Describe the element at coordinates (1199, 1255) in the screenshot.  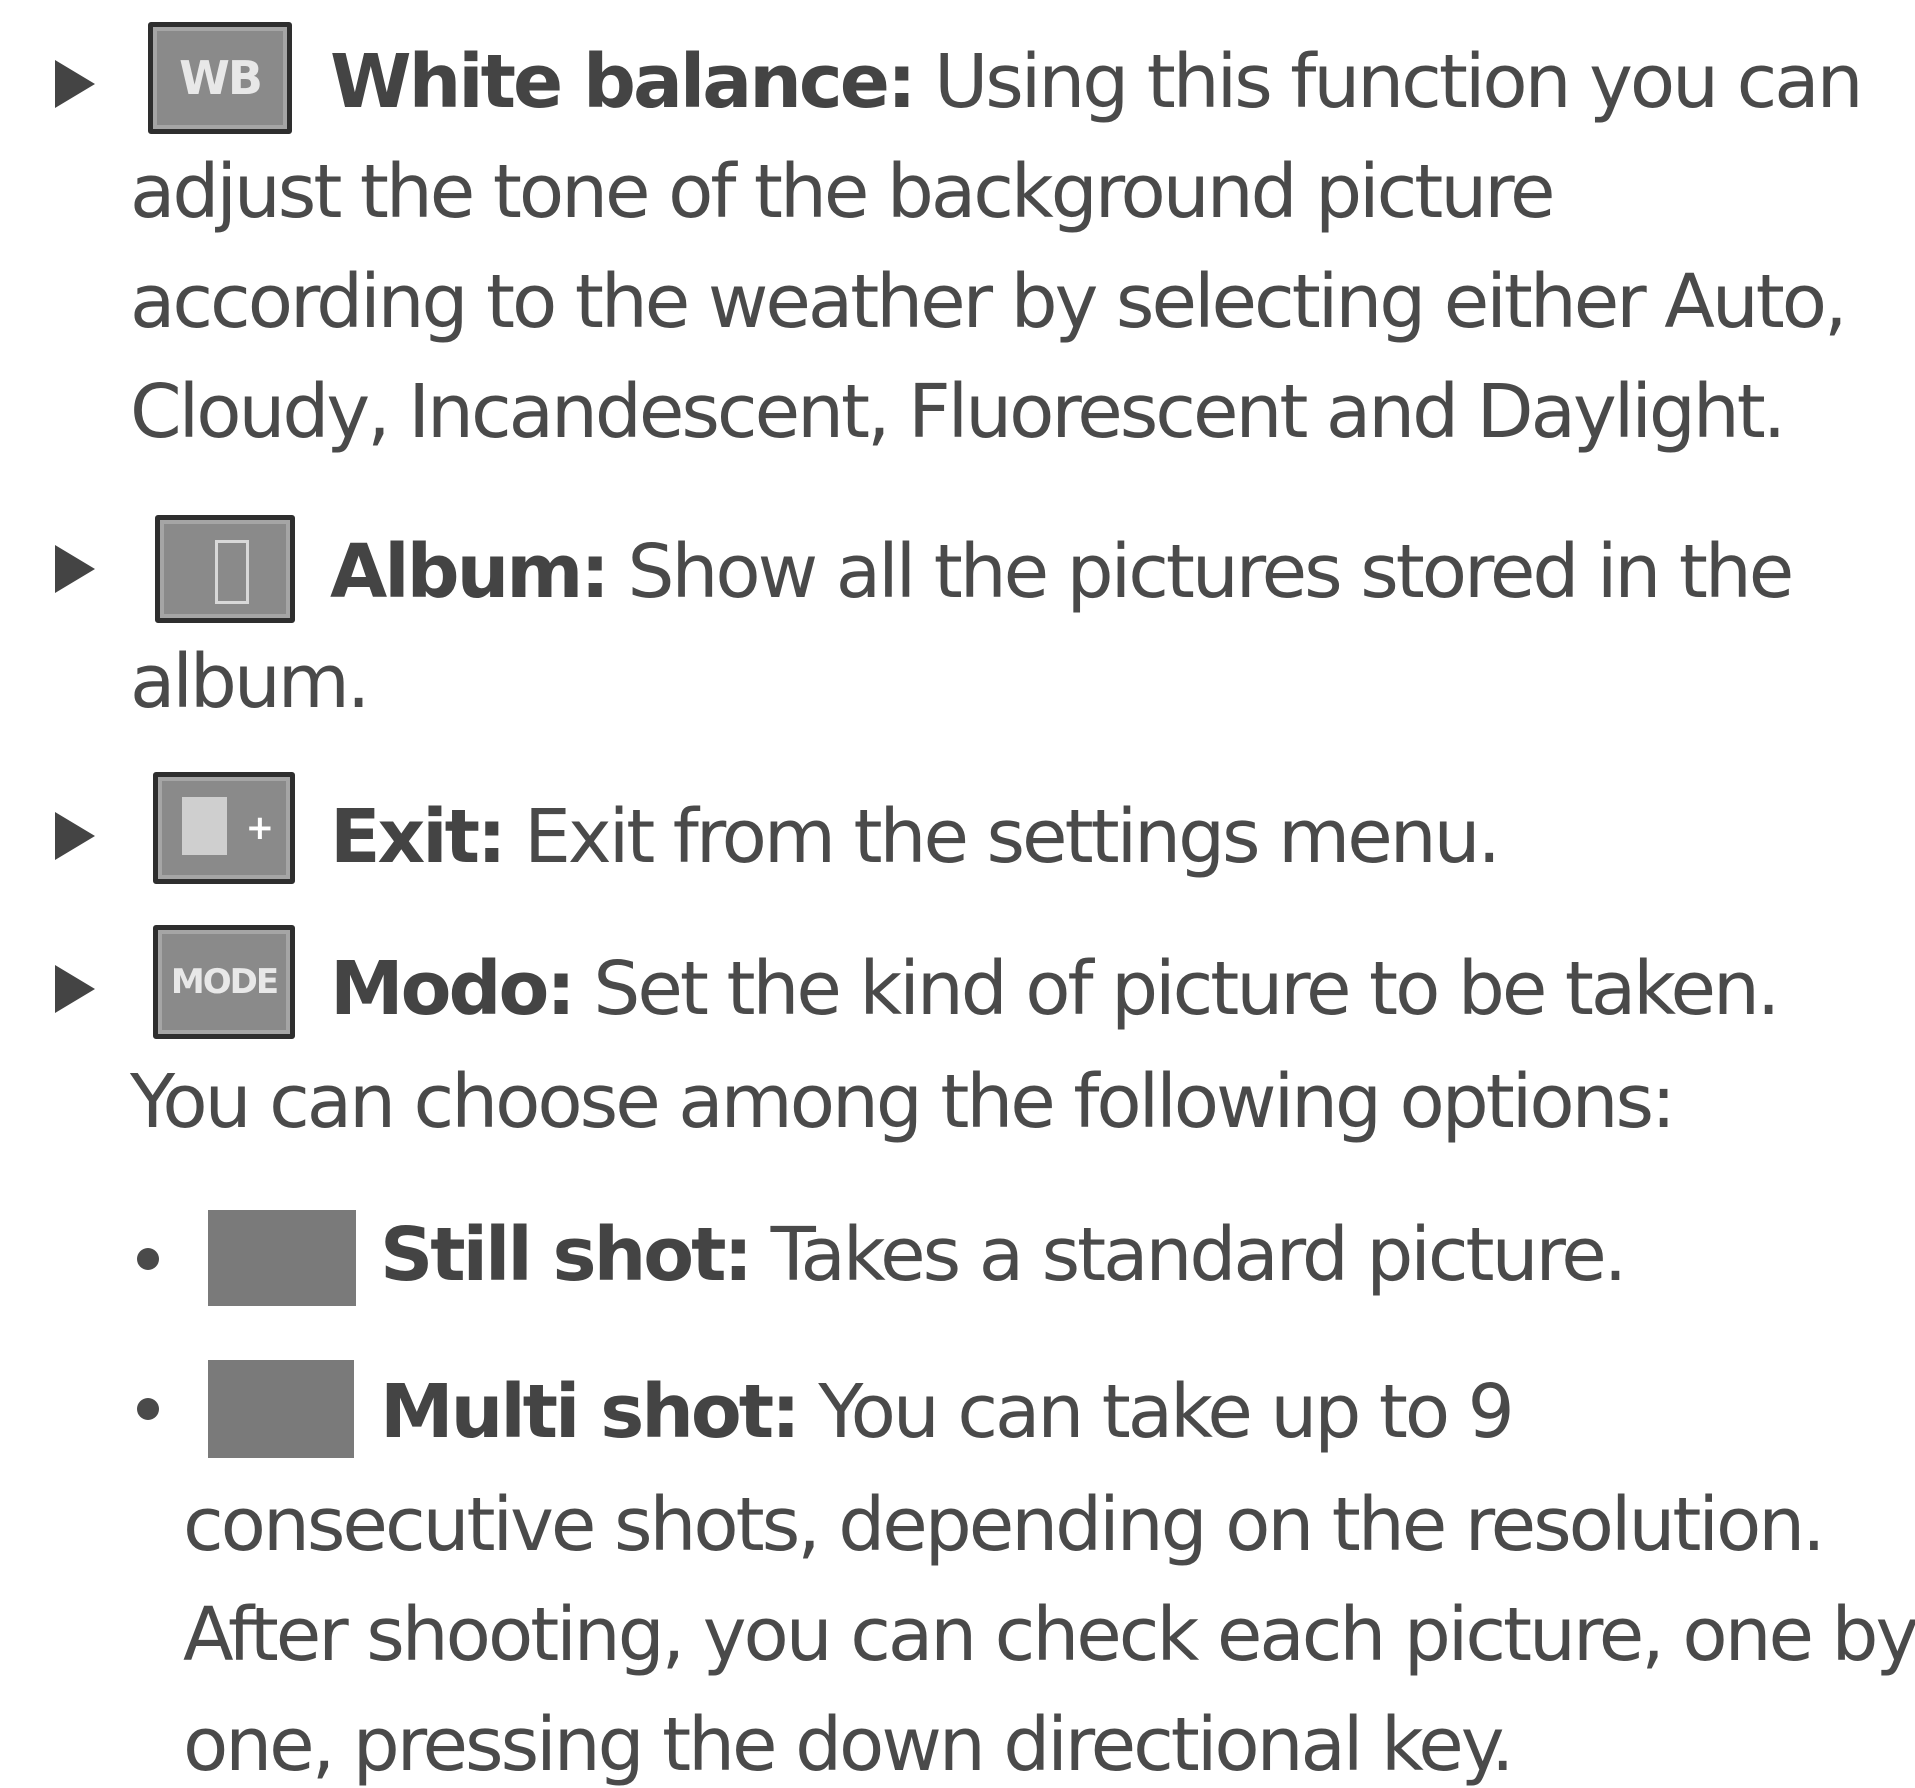
I see `item-text: Takes a standard picture.` at that location.